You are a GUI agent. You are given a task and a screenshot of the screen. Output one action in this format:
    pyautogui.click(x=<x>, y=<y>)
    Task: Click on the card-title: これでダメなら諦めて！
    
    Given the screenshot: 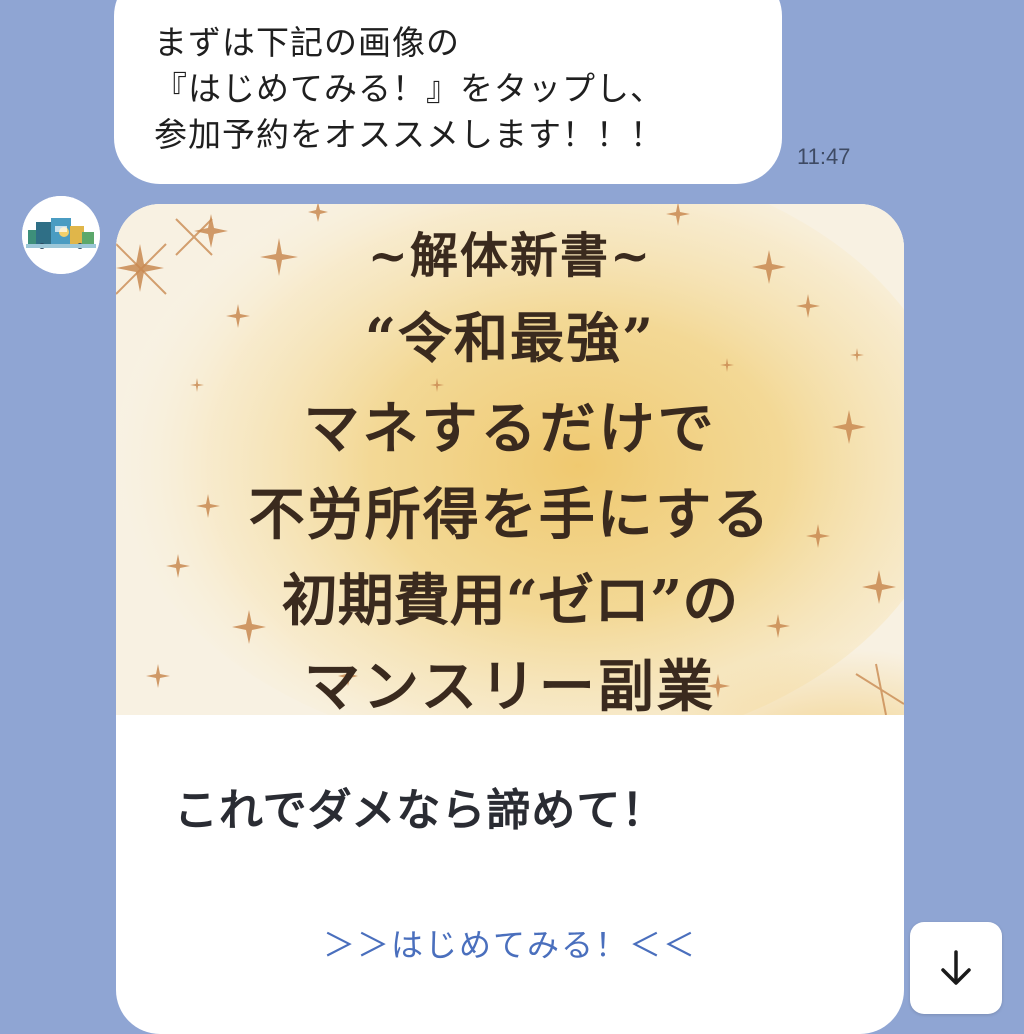 What is the action you would take?
    pyautogui.click(x=420, y=810)
    